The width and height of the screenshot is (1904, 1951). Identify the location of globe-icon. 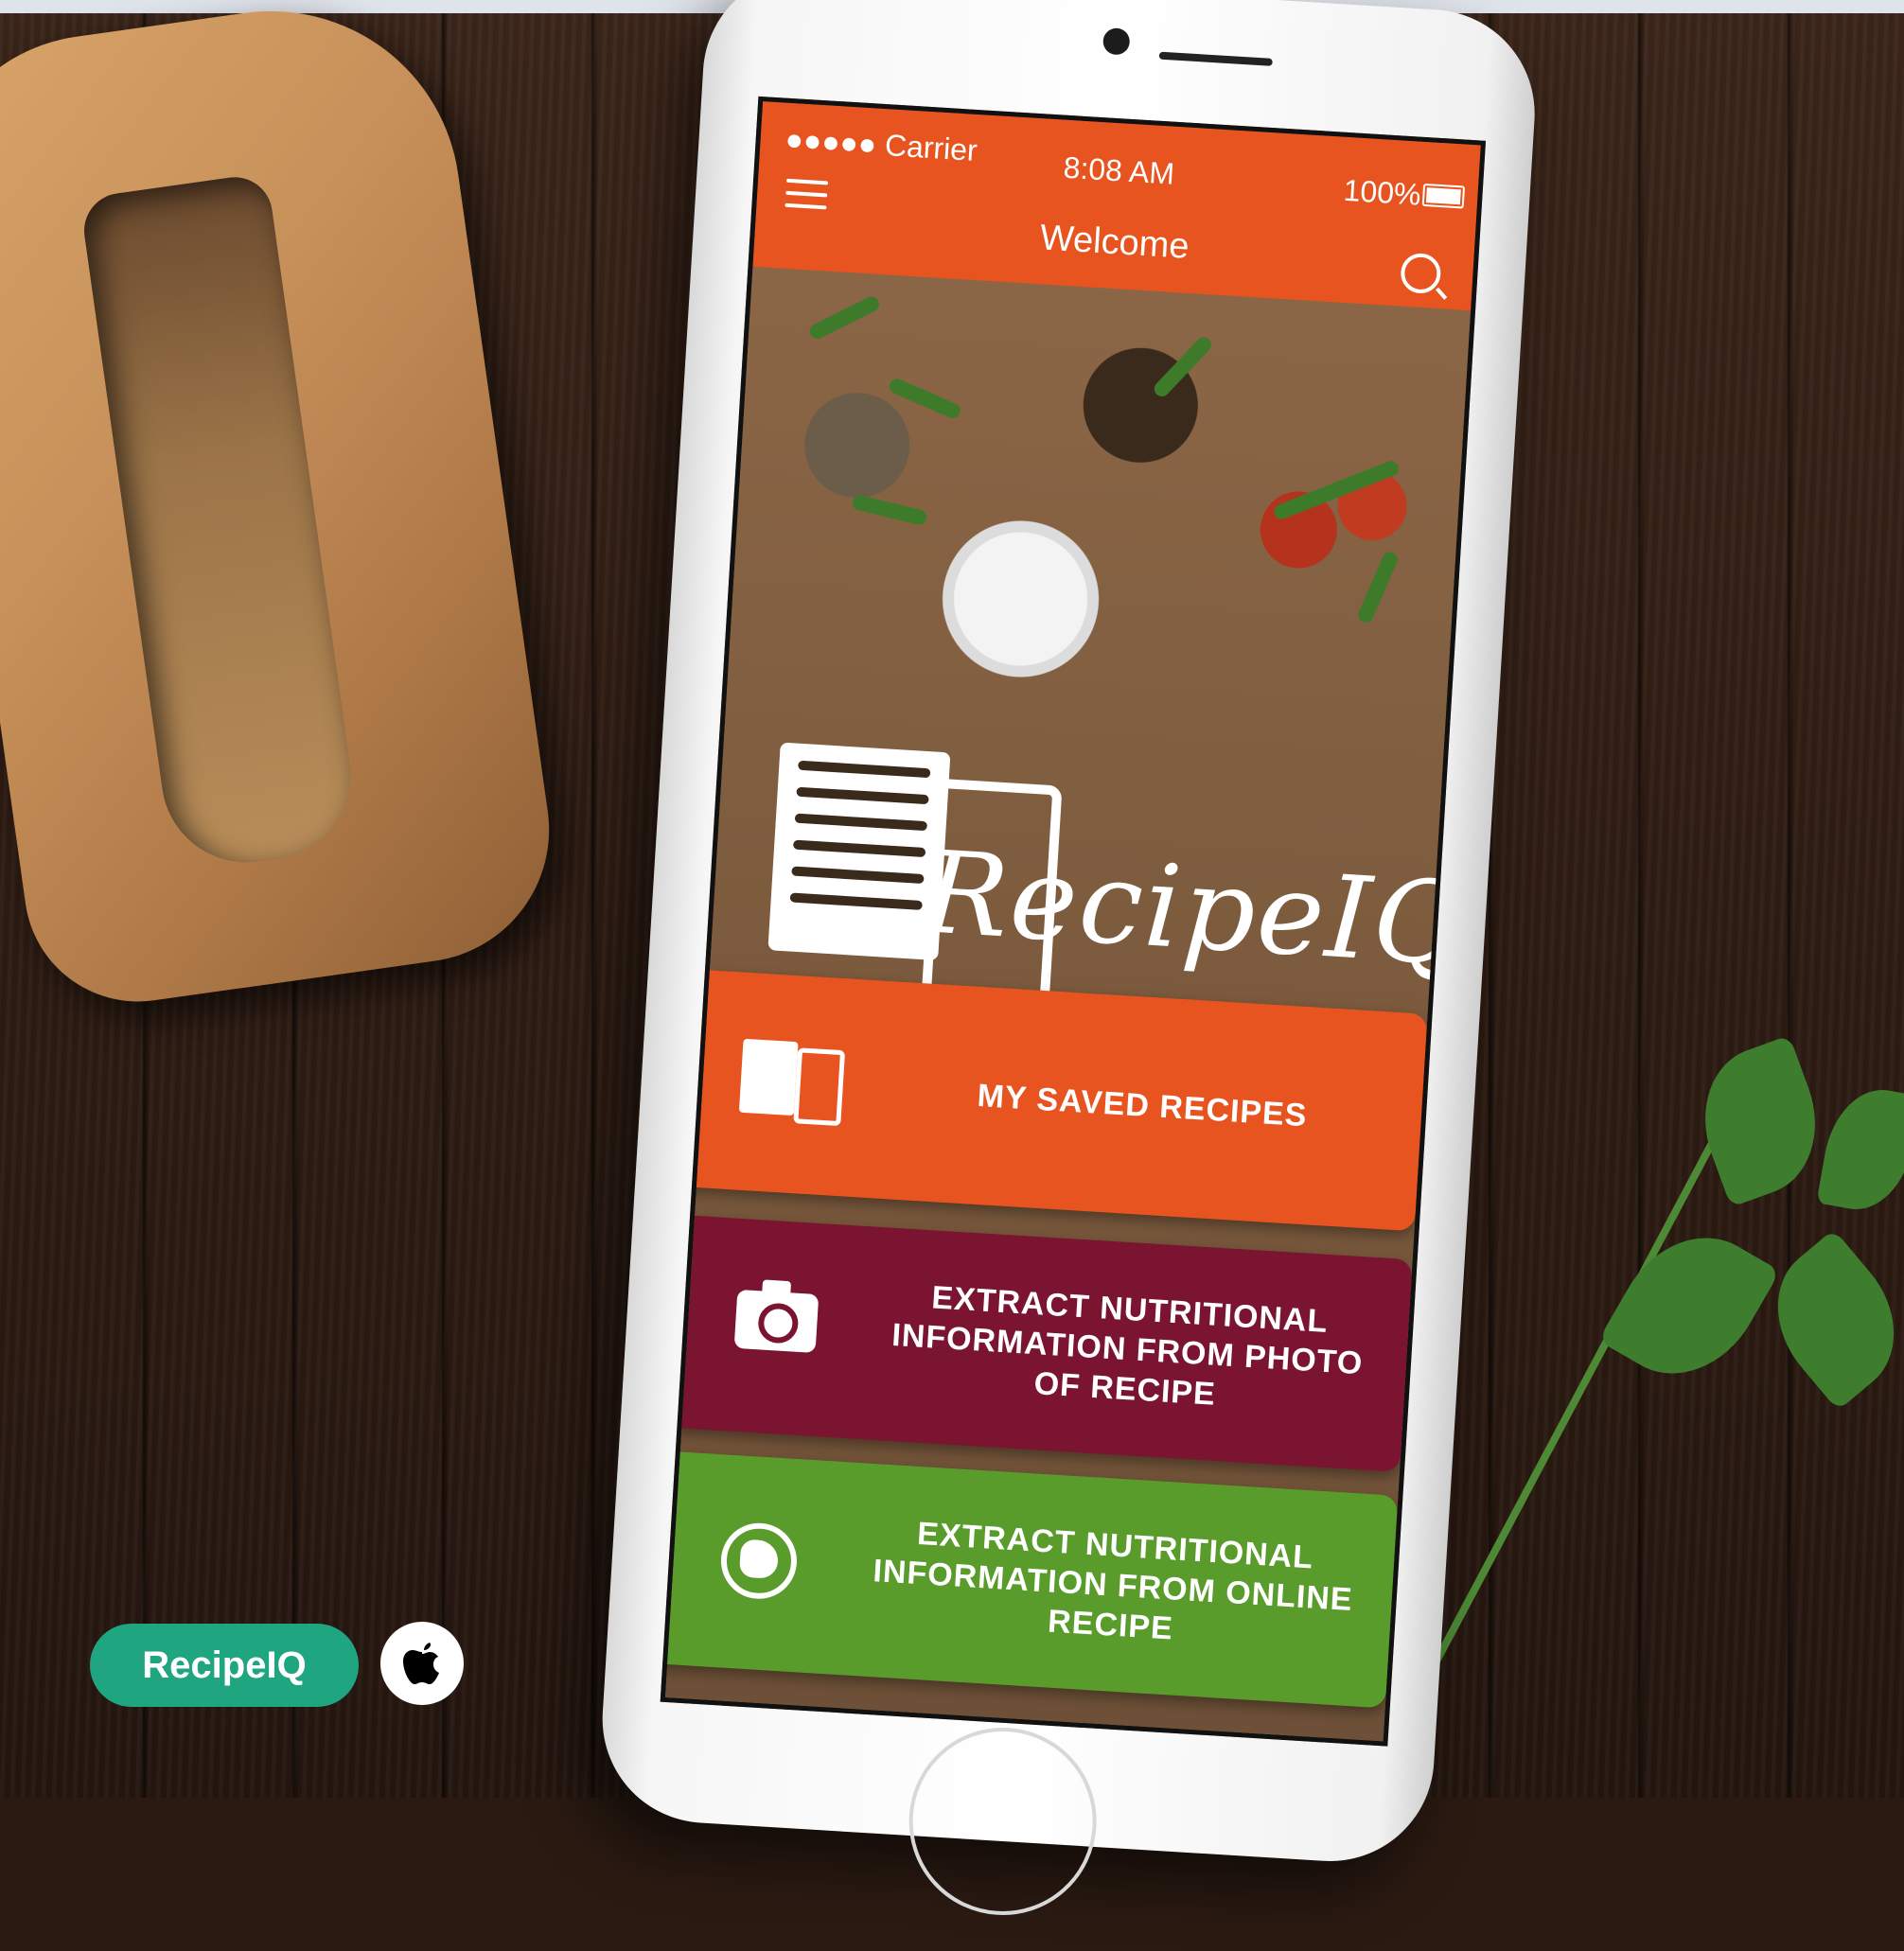
(759, 1561).